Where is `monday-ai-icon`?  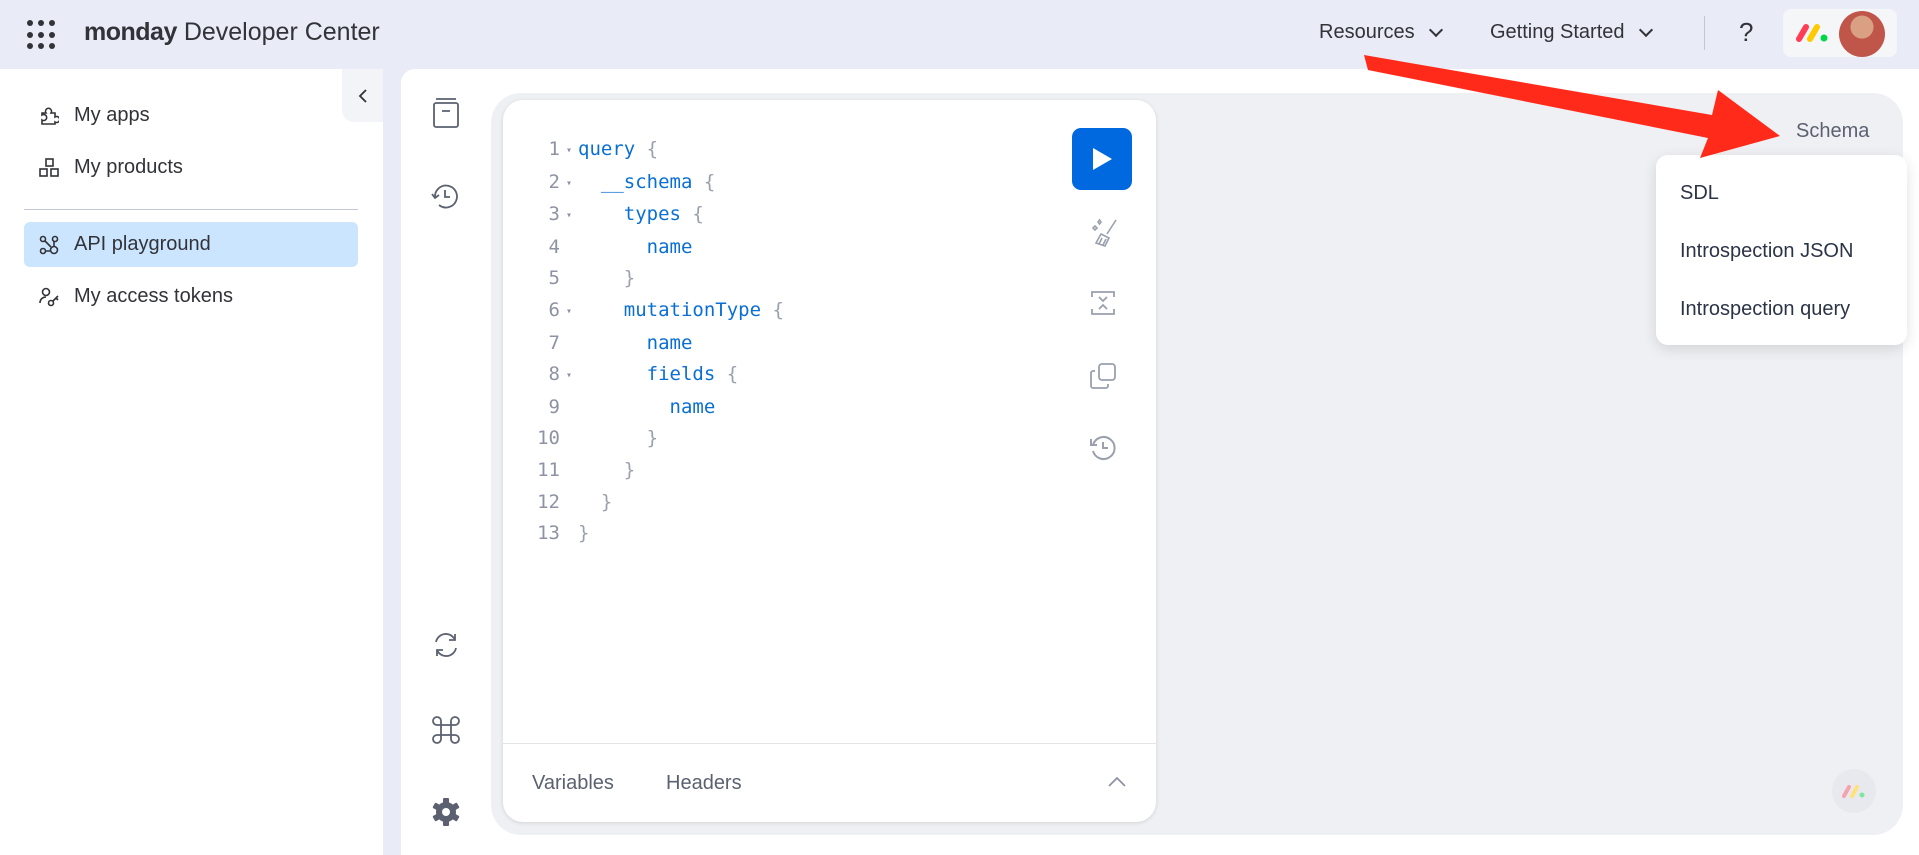 monday-ai-icon is located at coordinates (1853, 791).